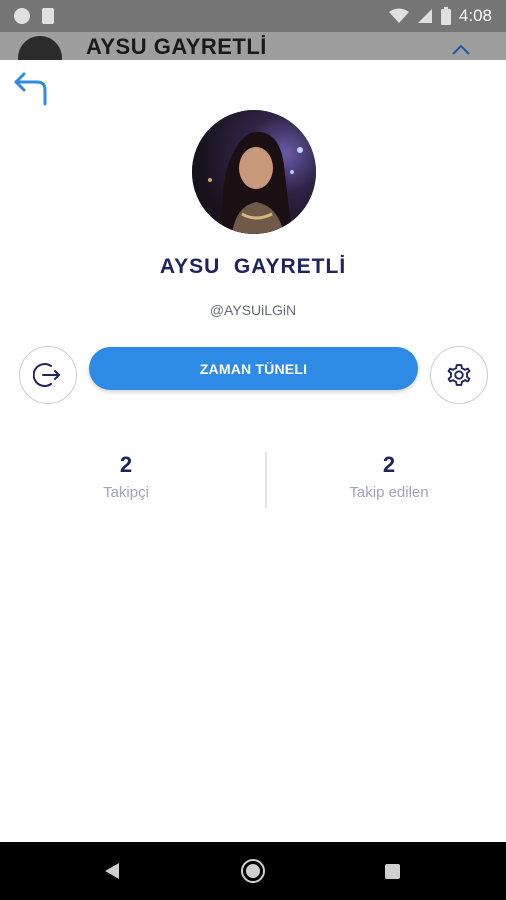 The height and width of the screenshot is (900, 506). I want to click on status-bar: 4:08, so click(253, 16).